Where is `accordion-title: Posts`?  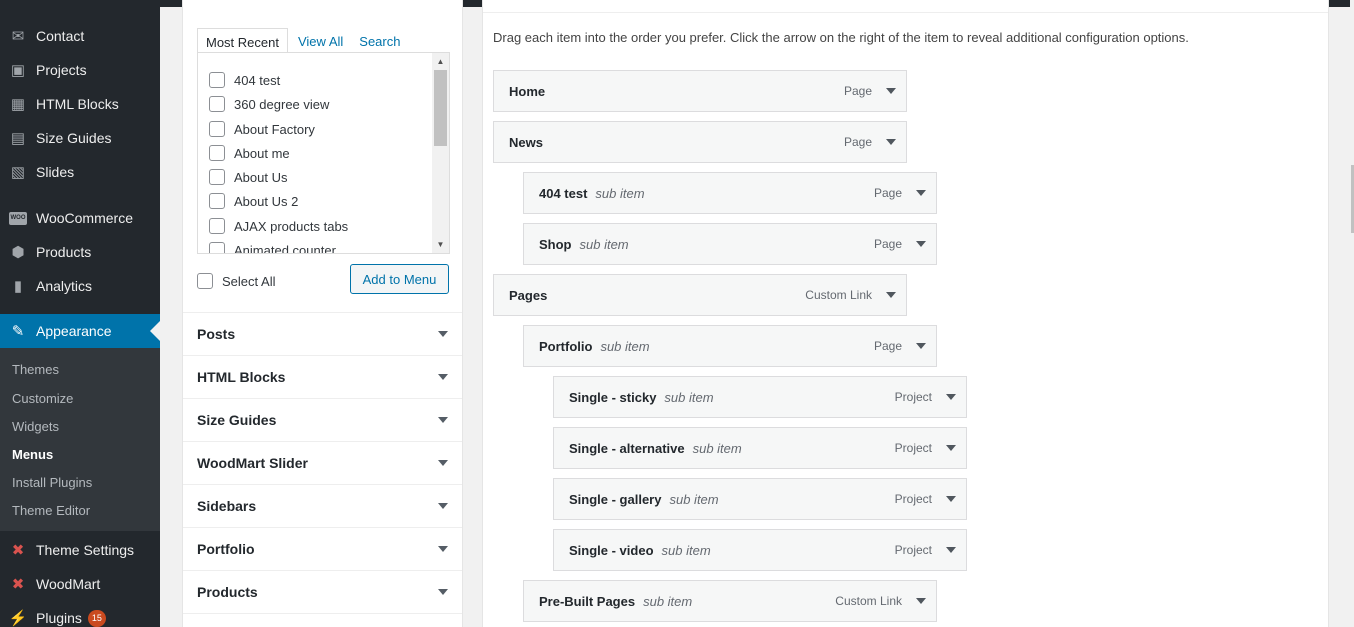
accordion-title: Posts is located at coordinates (216, 334).